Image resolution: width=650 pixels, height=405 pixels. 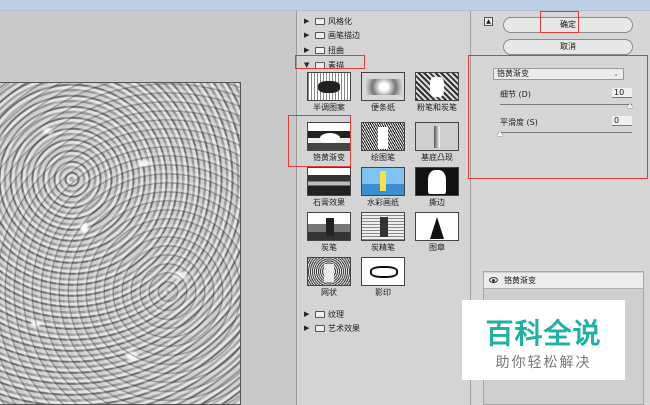 I want to click on thumb-stamp, so click(x=437, y=226).